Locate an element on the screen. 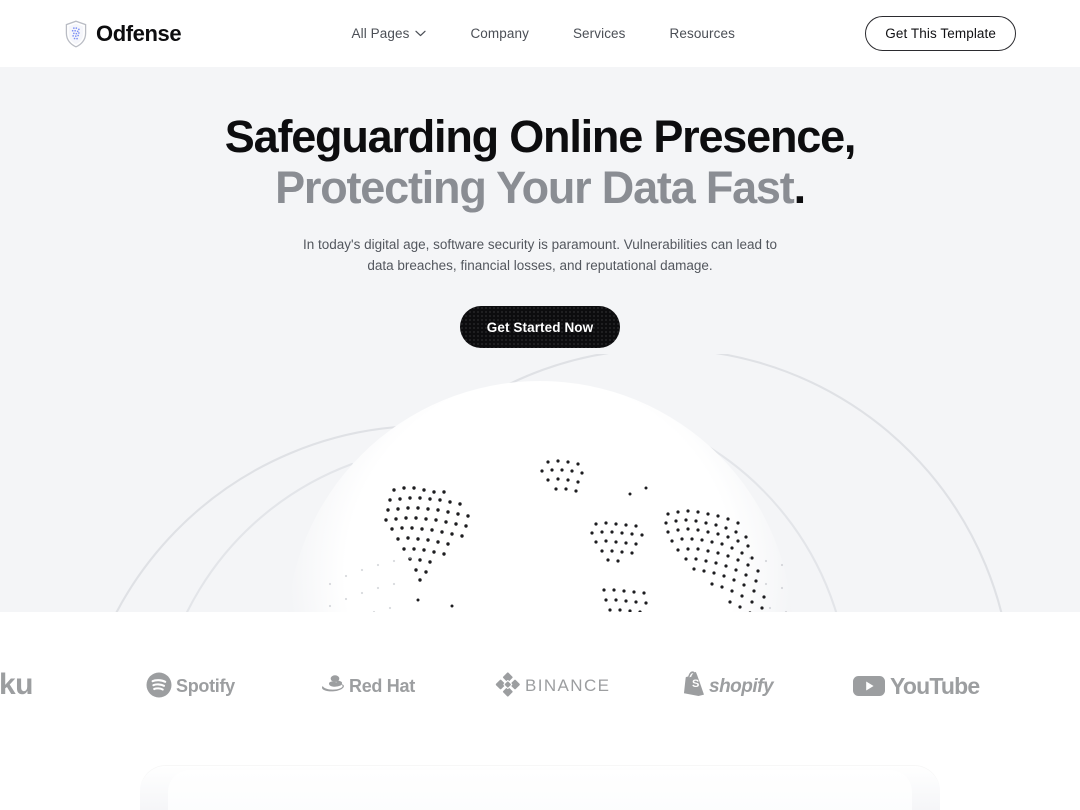 The image size is (1080, 810). logo-youtube: YouTube is located at coordinates (916, 685).